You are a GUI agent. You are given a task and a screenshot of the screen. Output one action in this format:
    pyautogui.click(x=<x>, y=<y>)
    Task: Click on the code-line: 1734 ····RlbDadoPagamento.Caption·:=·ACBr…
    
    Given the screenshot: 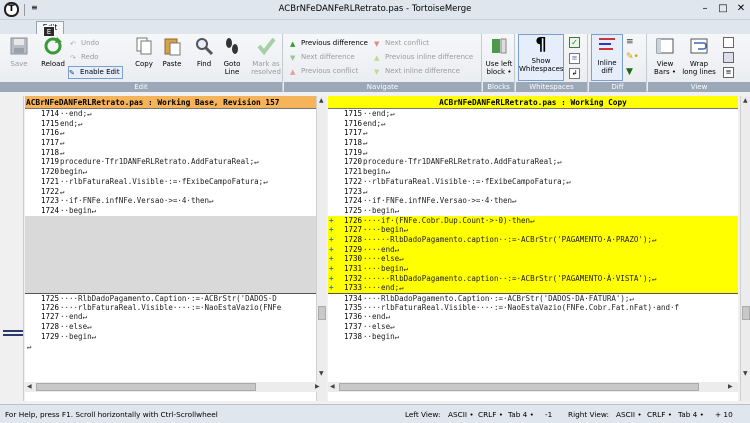 What is the action you would take?
    pyautogui.click(x=533, y=298)
    